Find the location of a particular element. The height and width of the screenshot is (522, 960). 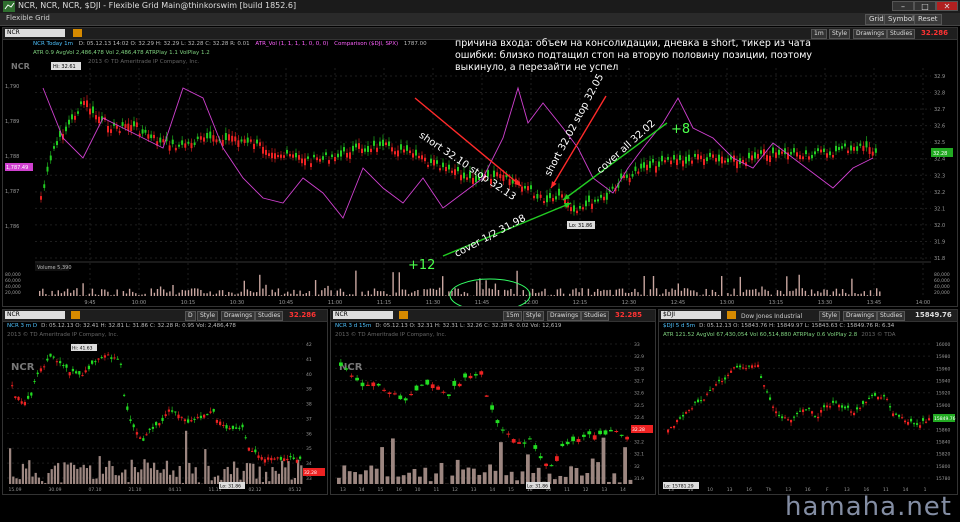

price-tag: 32.28 is located at coordinates (310, 473).